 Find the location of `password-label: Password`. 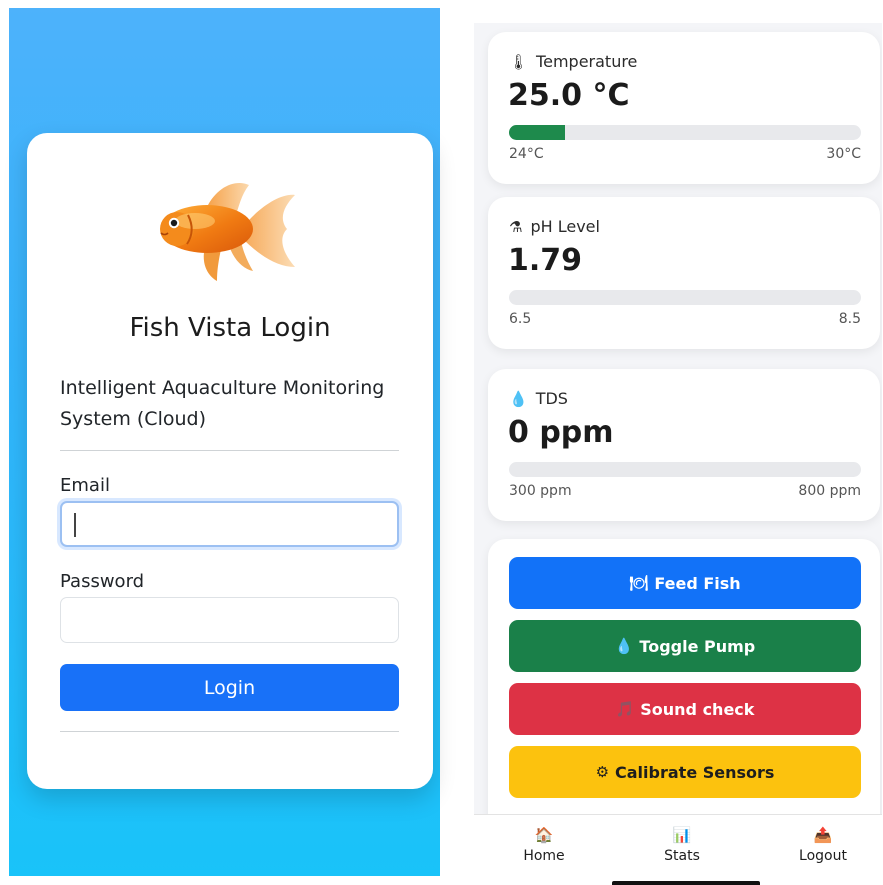

password-label: Password is located at coordinates (102, 581).